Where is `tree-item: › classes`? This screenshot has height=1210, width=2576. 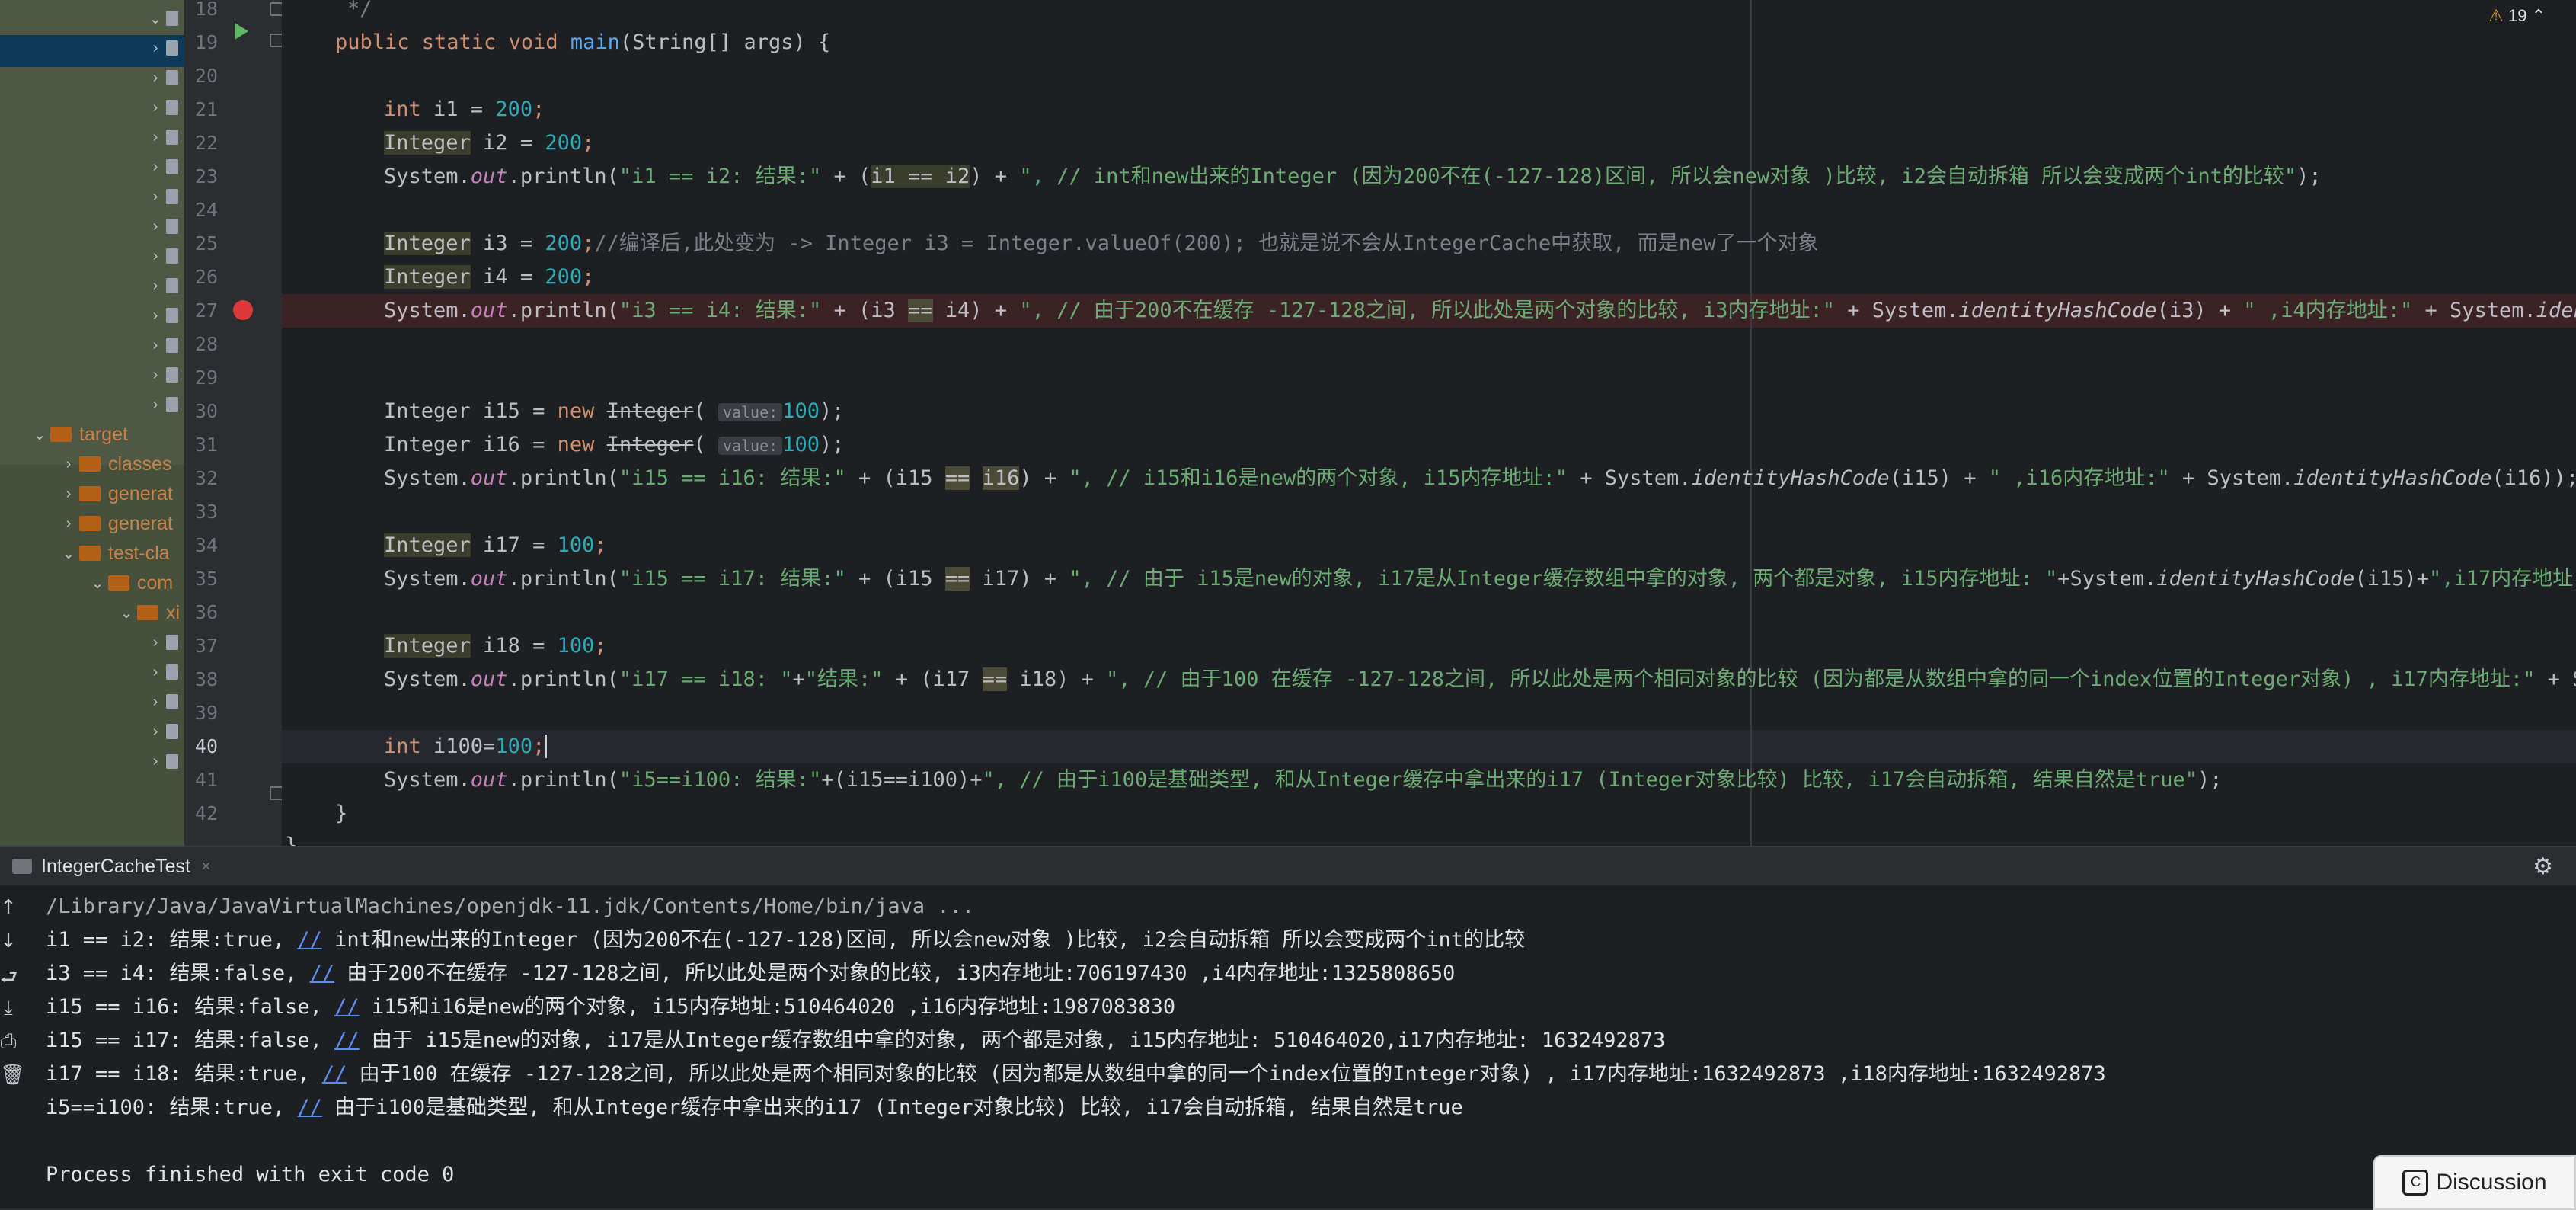 tree-item: › classes is located at coordinates (115, 464).